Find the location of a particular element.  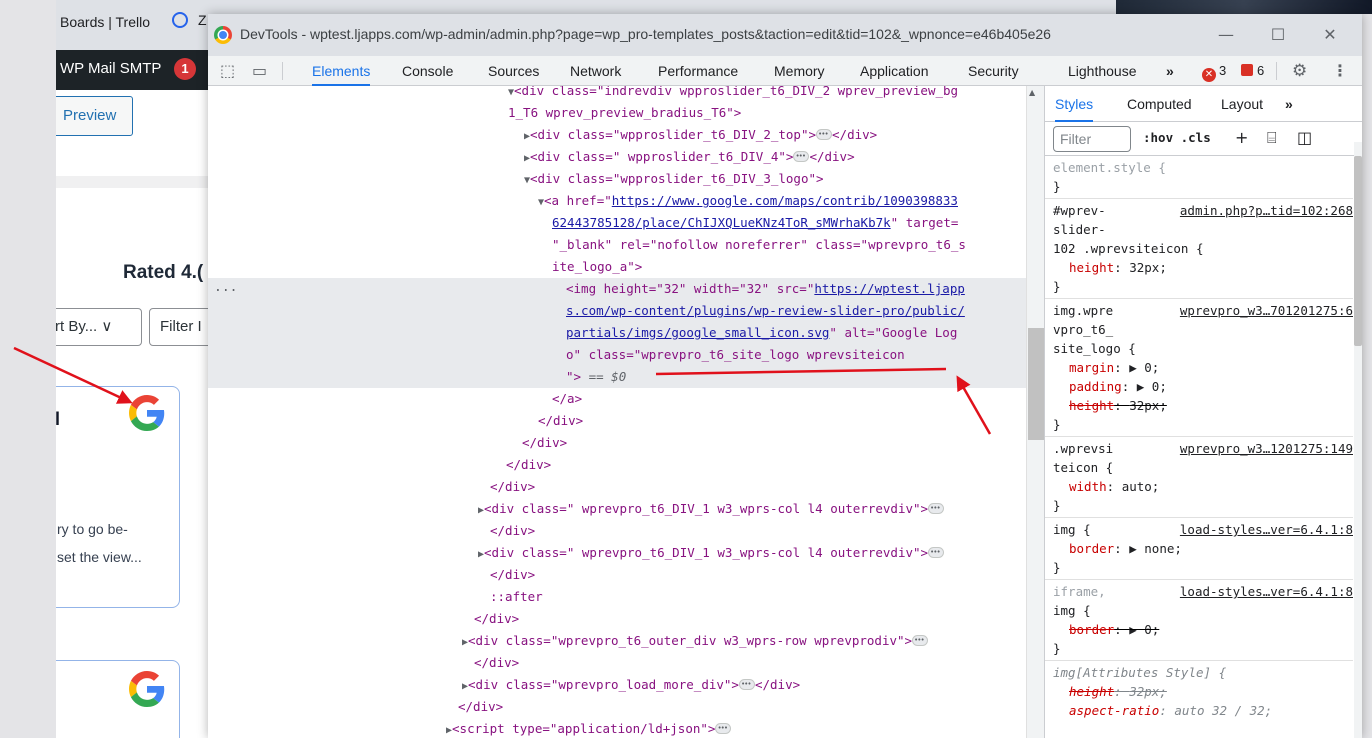

tab-console: Console is located at coordinates (427, 71).